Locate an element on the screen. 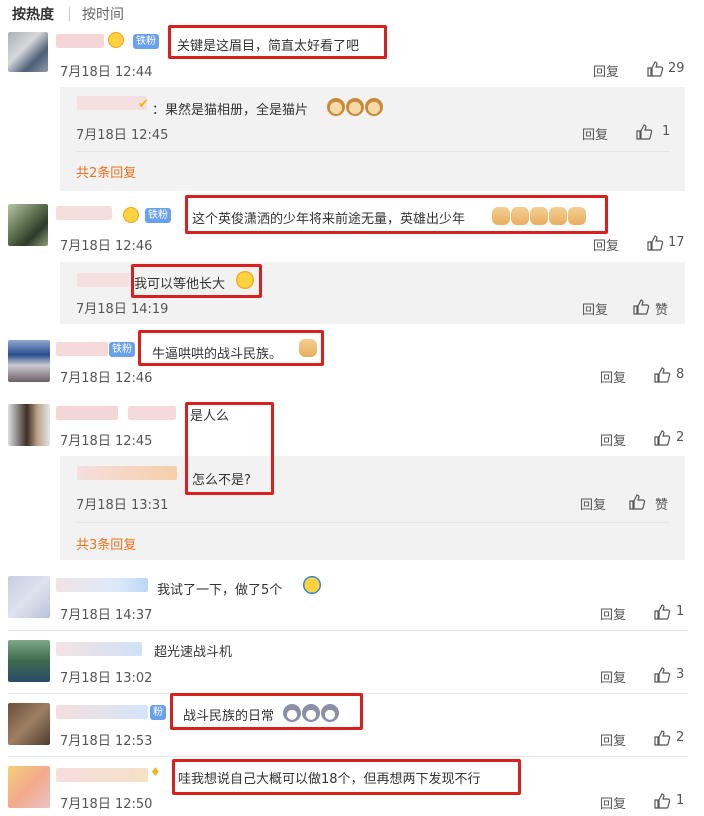  username-suffix is located at coordinates (152, 413).